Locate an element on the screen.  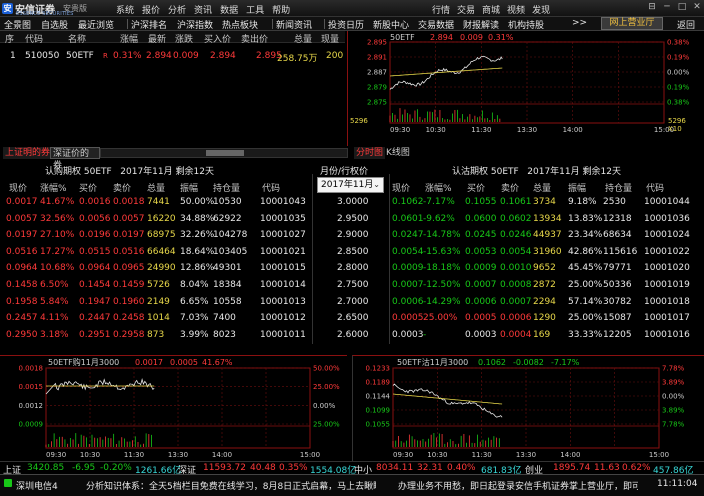
call-col-price: 现价 is located at coordinates (18, 187).